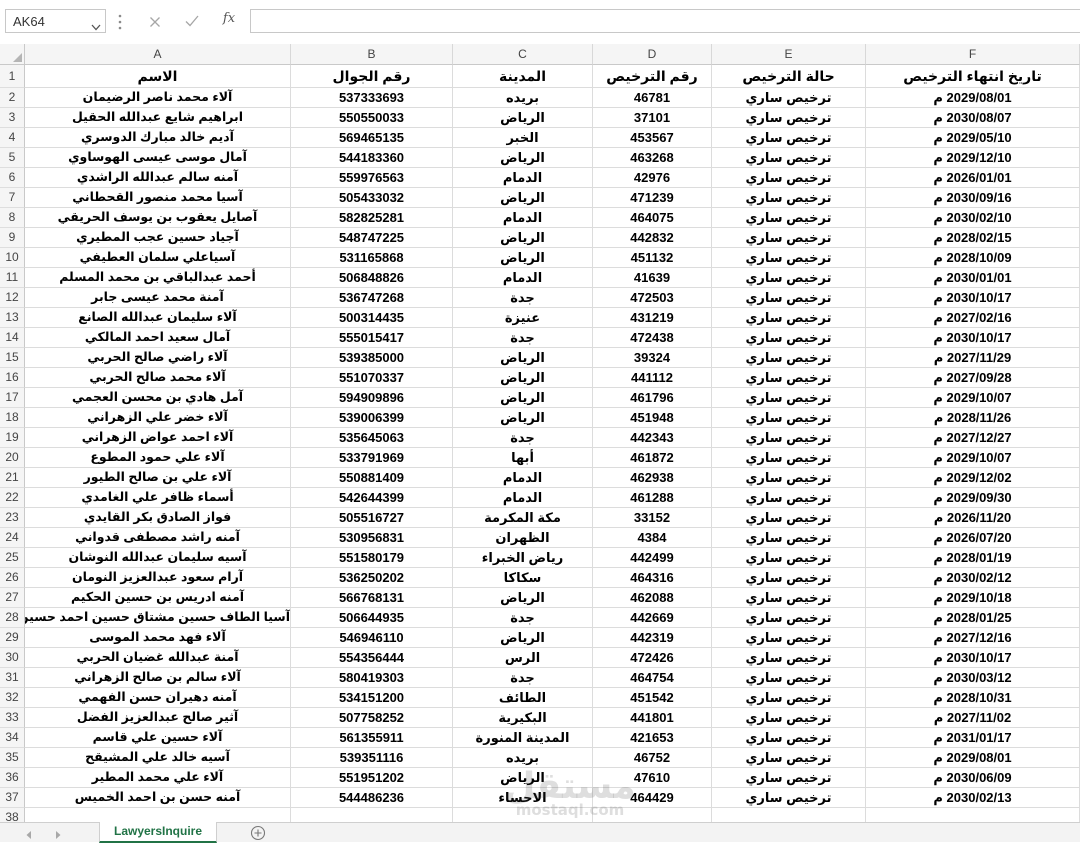 Image resolution: width=1080 pixels, height=846 pixels. I want to click on cell-A19: آلاء احمد عواض الزهراني, so click(158, 438).